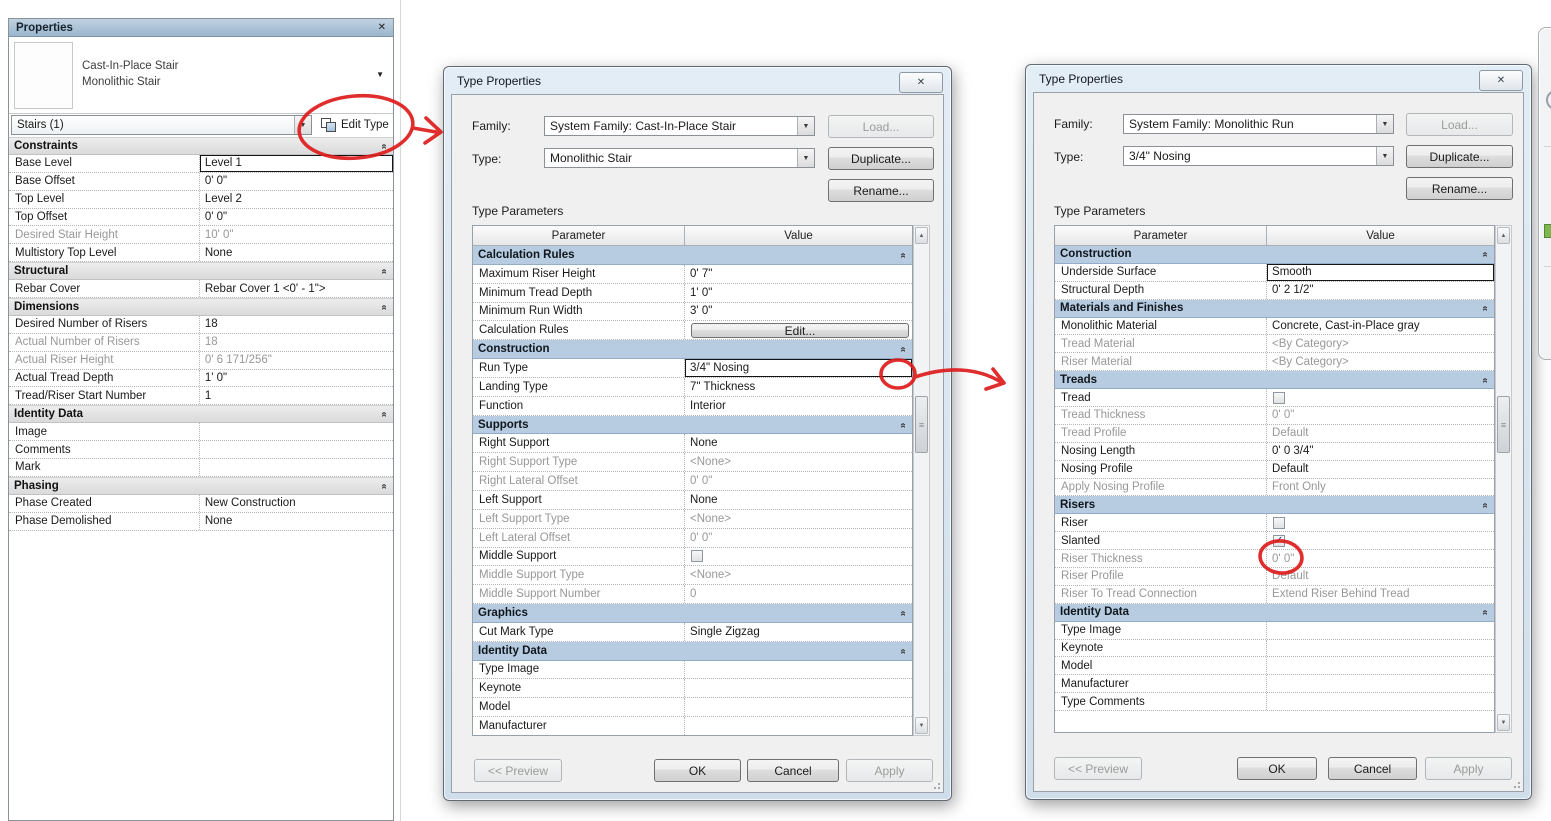 Image resolution: width=1551 pixels, height=821 pixels. What do you see at coordinates (296, 288) in the screenshot?
I see `param-value: Rebar Cover 1 <0' - 1">` at bounding box center [296, 288].